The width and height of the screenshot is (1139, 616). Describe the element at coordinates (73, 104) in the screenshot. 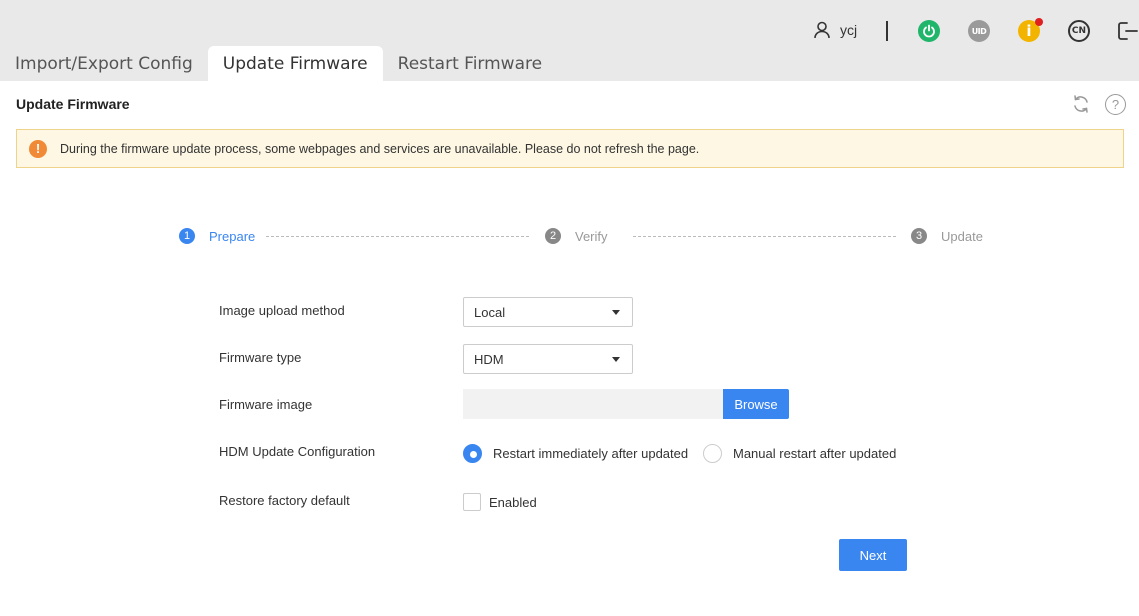

I see `page-title: Update Firmware` at that location.